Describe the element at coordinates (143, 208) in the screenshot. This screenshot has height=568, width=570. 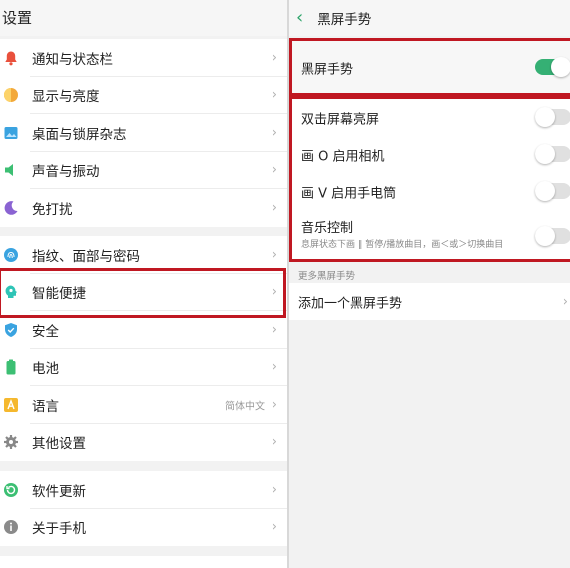
I see `settings-item-dnd: 免打扰 ›` at that location.